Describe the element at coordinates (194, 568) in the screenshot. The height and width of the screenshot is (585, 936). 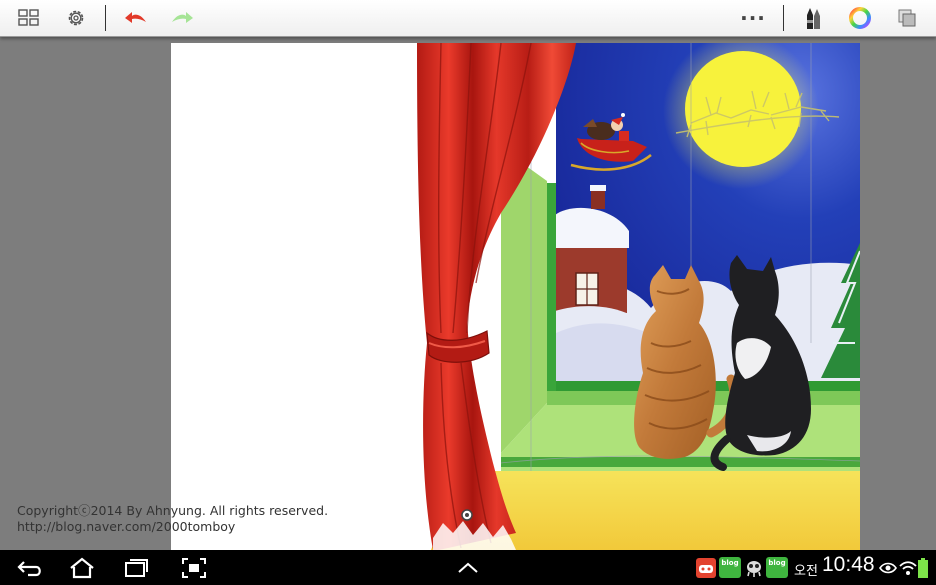
I see `screenshot-icon` at that location.